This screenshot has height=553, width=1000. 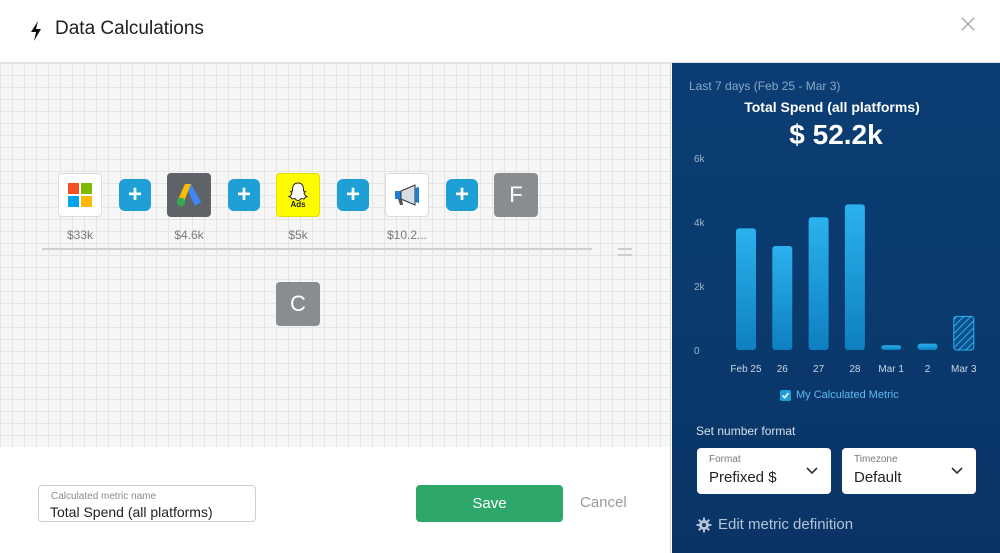 What do you see at coordinates (743, 477) in the screenshot?
I see `format-dropdown-value: Prefixed $` at bounding box center [743, 477].